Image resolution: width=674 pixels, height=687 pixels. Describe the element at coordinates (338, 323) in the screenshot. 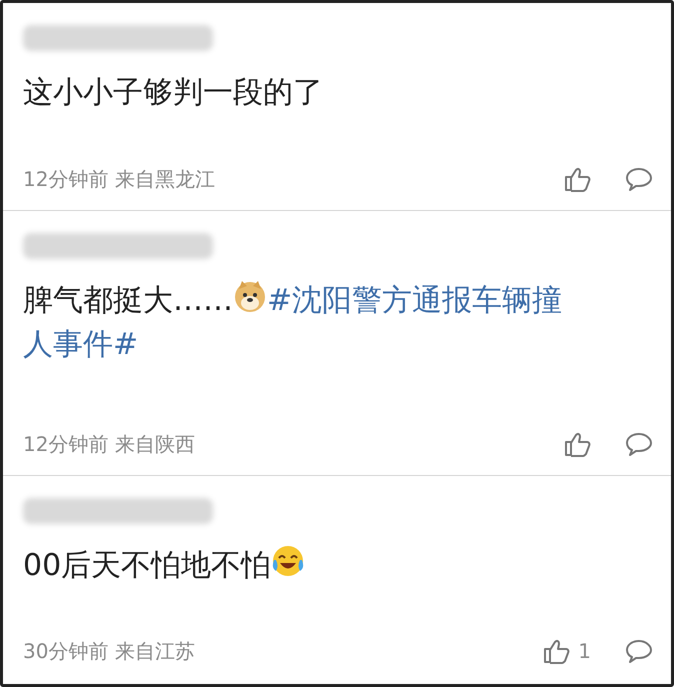

I see `comment-text: 脾气都挺大…… #沈阳警方通报车辆撞 人事件#` at that location.